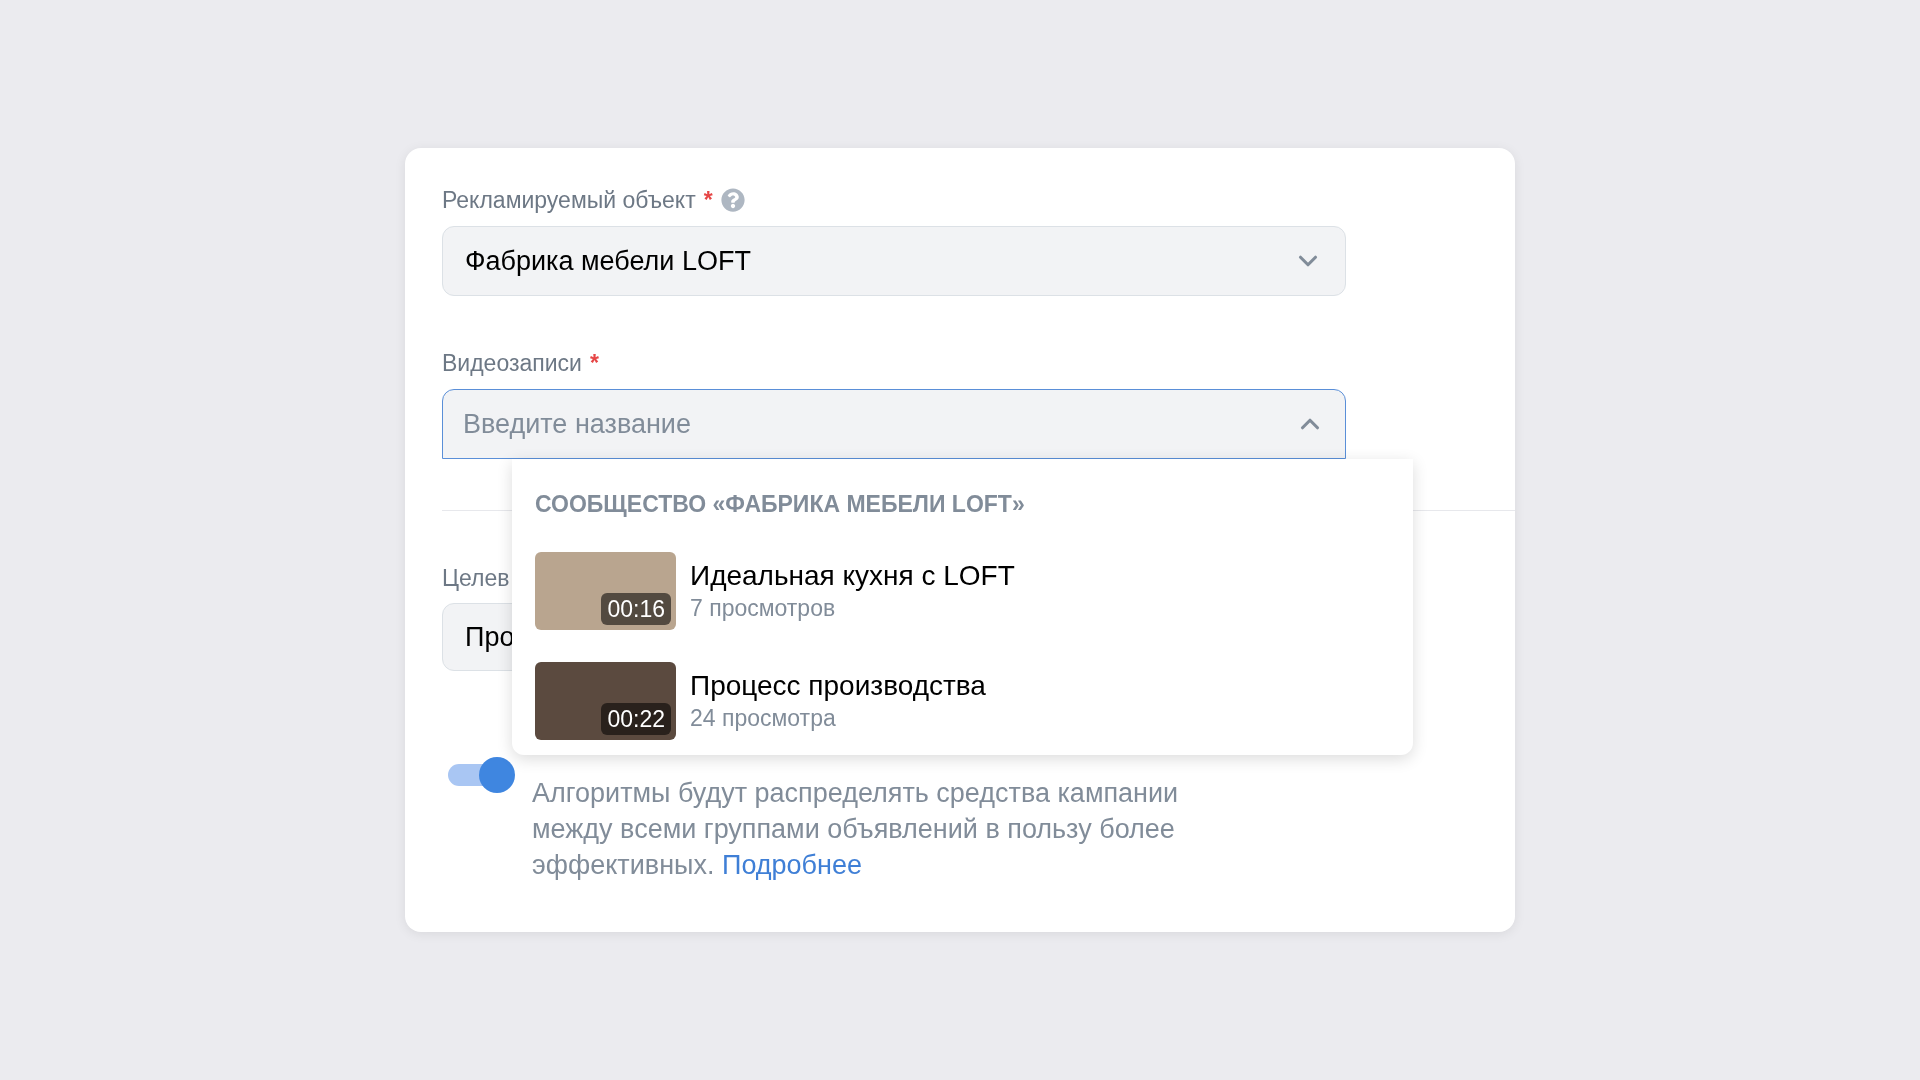 This screenshot has height=1080, width=1920. Describe the element at coordinates (791, 865) in the screenshot. I see `more-link: Подробнее` at that location.